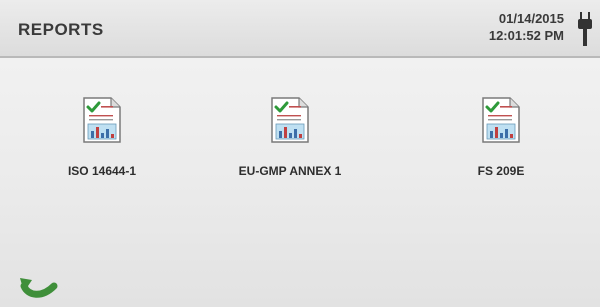  What do you see at coordinates (531, 18) in the screenshot?
I see `date-label: 01/14/2015` at bounding box center [531, 18].